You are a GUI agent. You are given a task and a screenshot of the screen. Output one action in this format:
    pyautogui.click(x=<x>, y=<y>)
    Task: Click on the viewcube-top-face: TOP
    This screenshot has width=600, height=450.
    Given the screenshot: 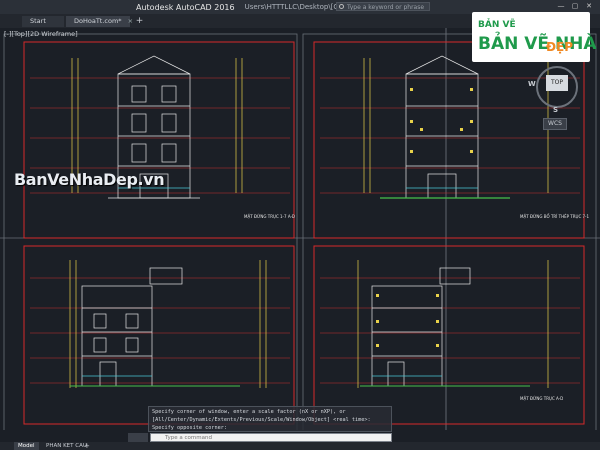 What is the action you would take?
    pyautogui.click(x=557, y=83)
    